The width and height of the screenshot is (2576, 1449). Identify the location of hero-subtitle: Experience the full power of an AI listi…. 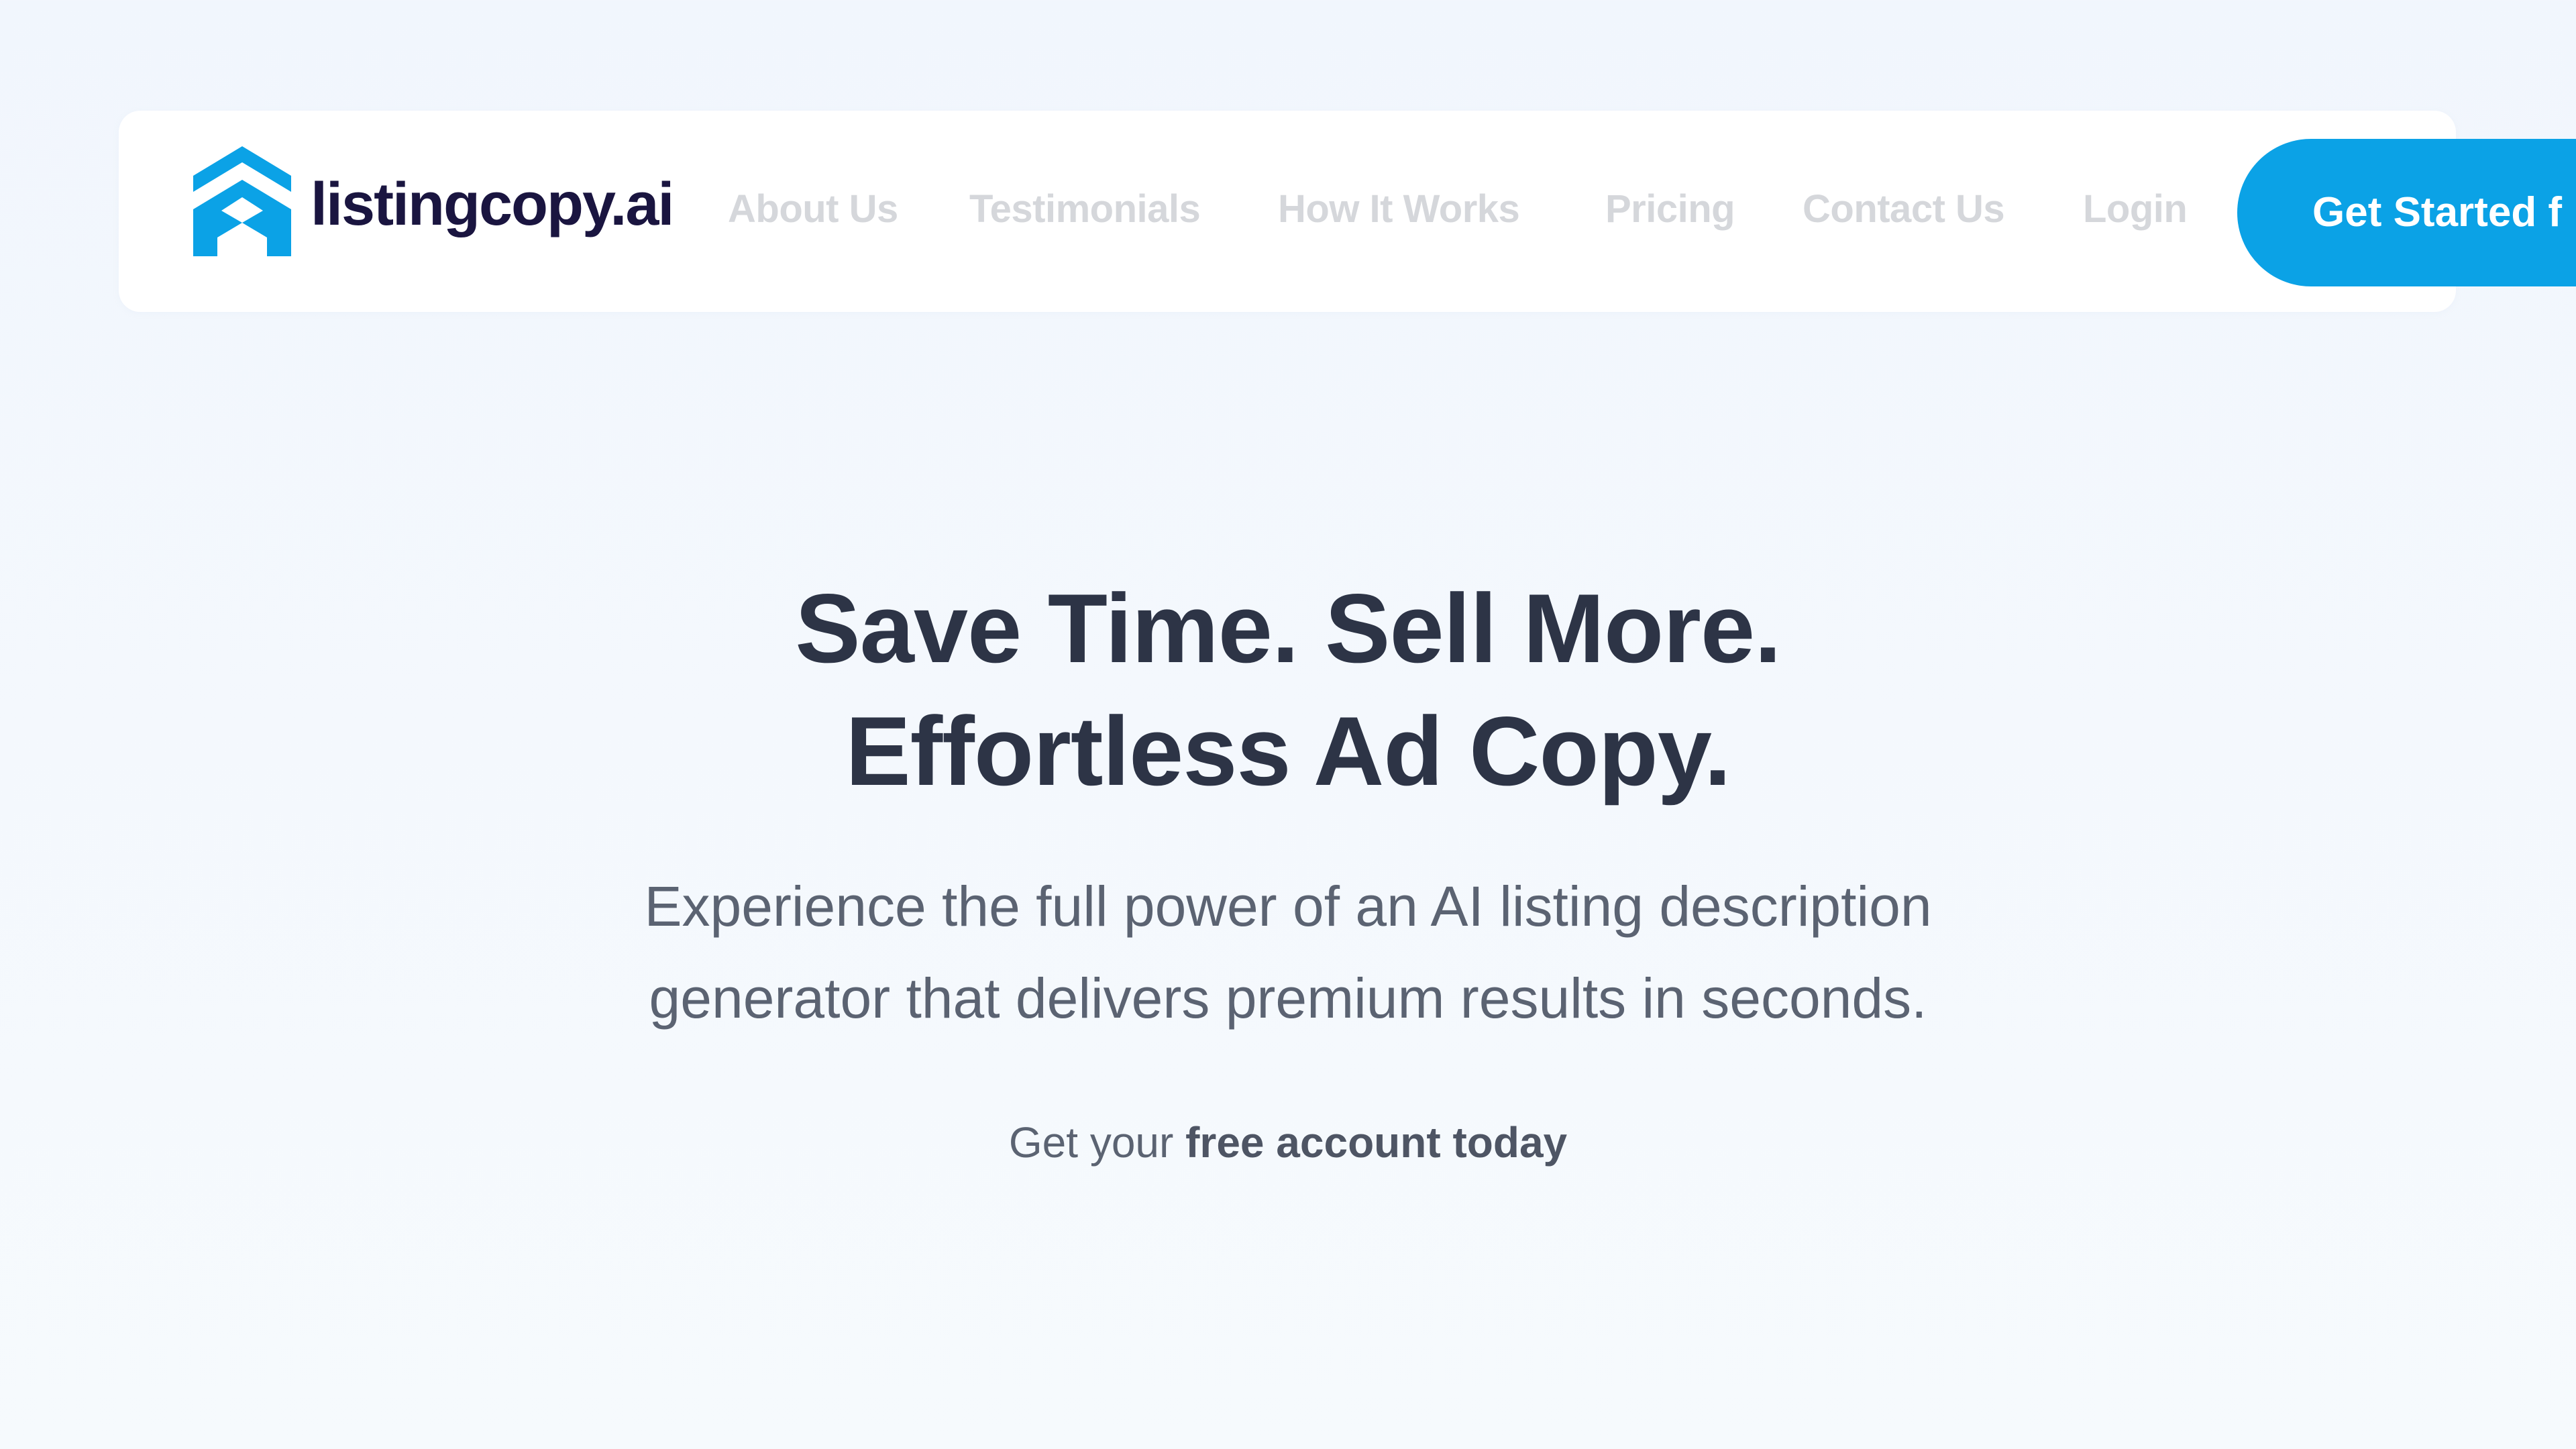
(1288, 952).